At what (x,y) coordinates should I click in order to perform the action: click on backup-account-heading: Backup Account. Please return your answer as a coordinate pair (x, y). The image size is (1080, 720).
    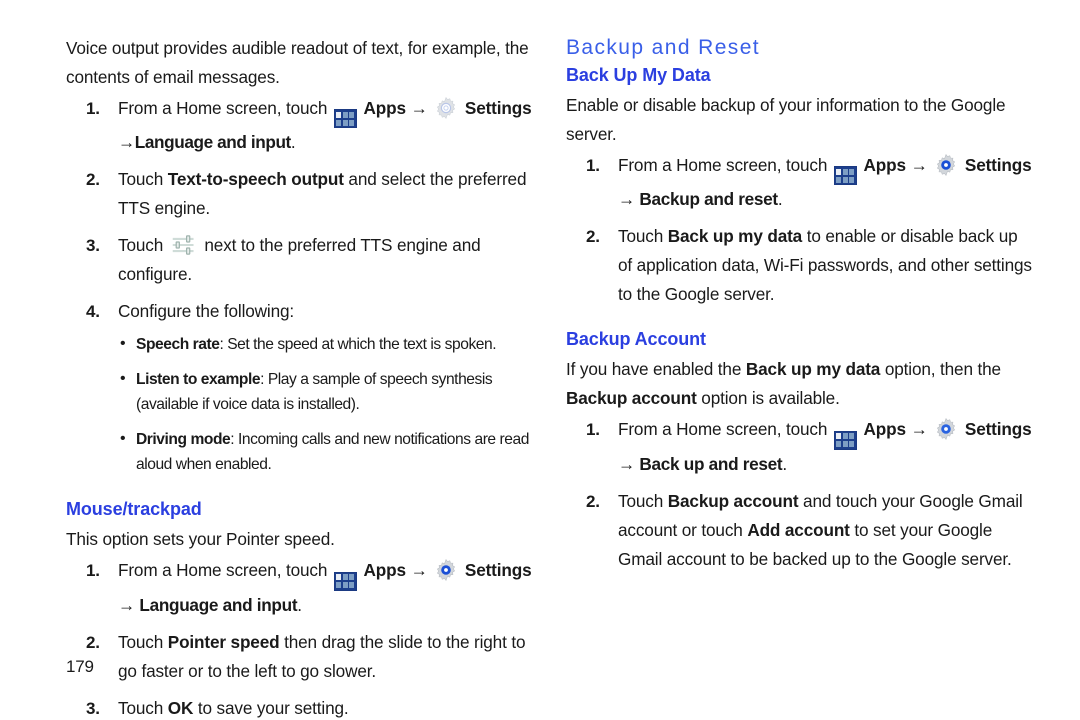
    Looking at the image, I should click on (636, 339).